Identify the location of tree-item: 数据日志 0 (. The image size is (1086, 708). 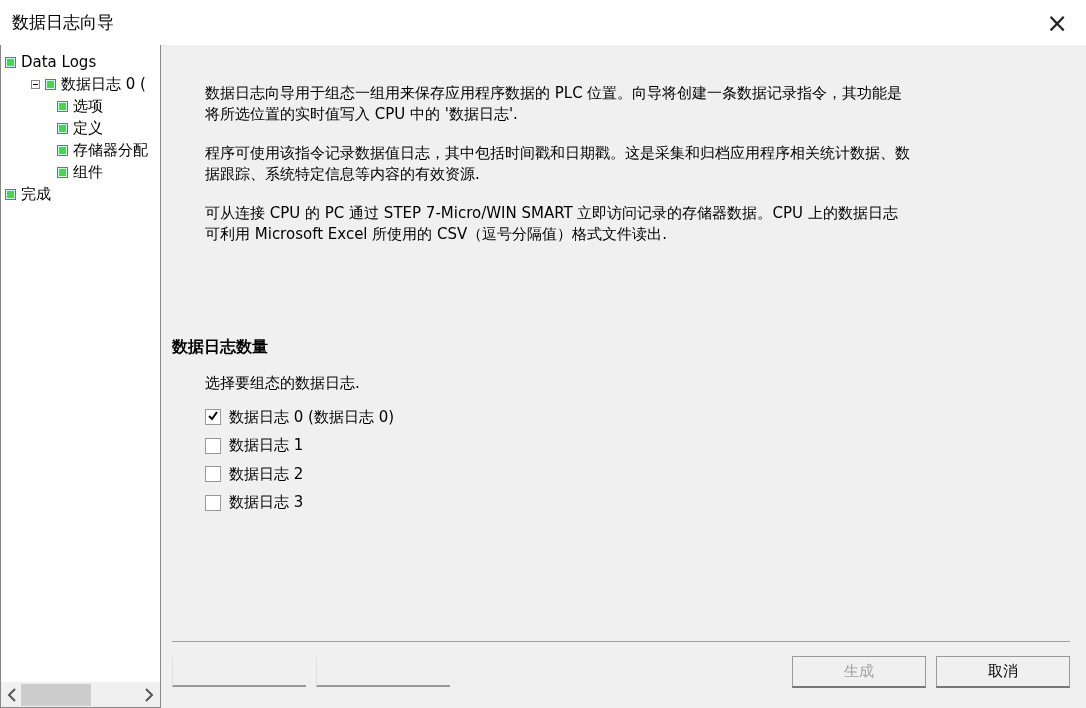
(103, 84).